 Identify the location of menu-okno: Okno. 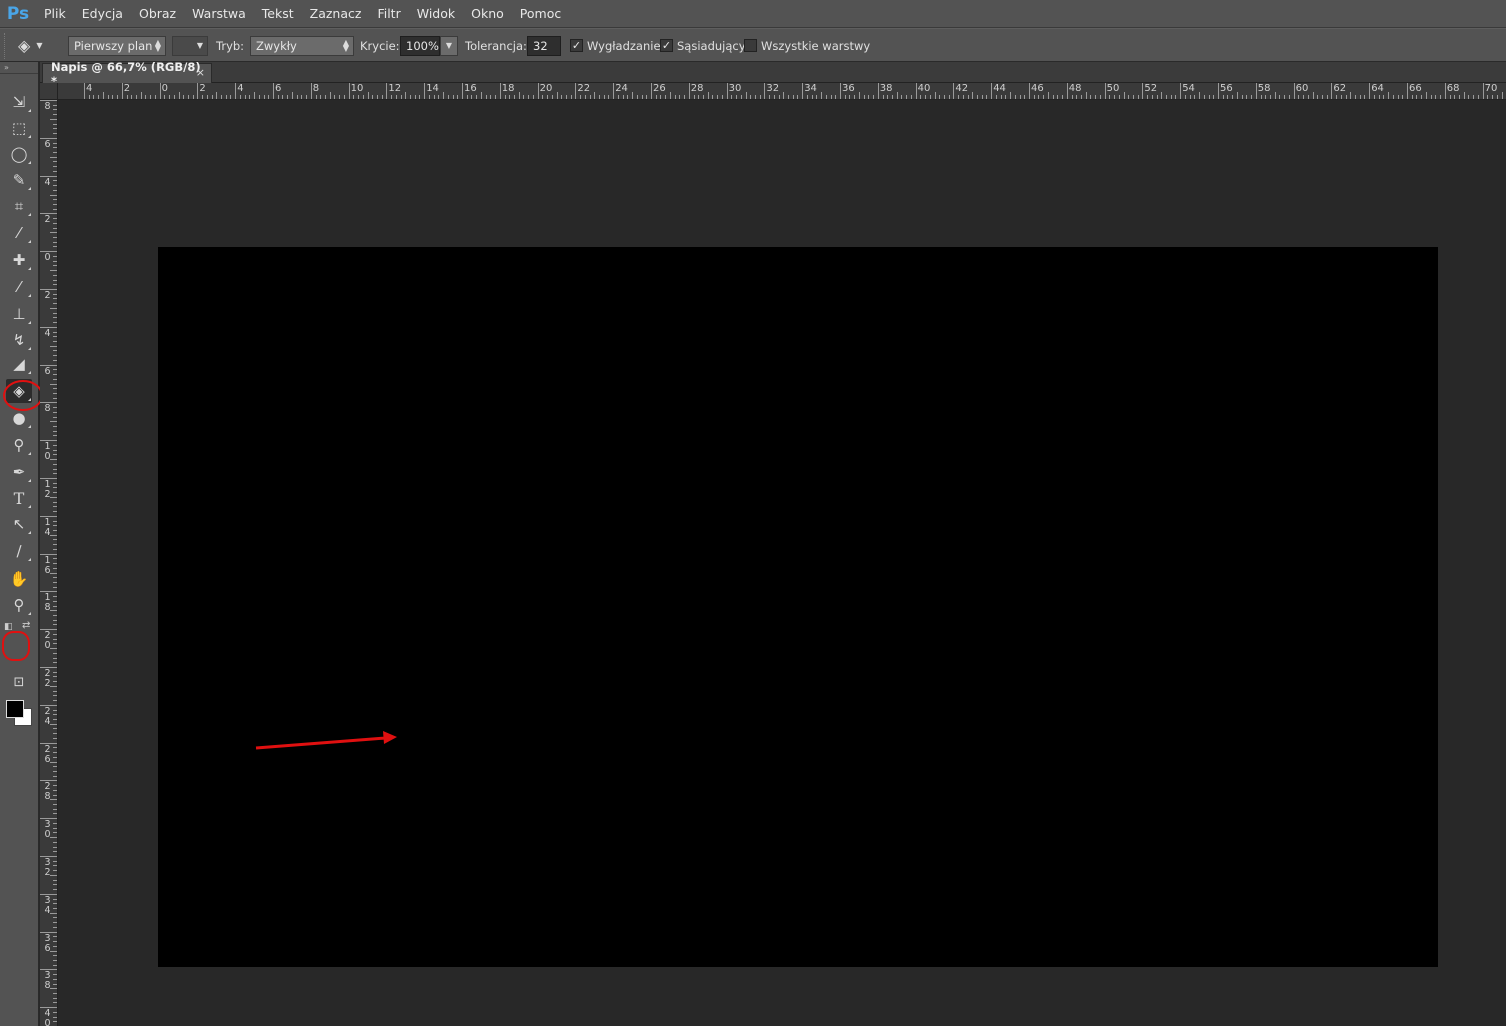
(487, 14).